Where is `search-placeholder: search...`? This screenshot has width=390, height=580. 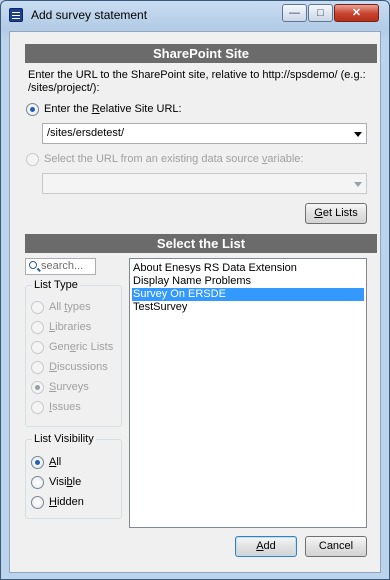 search-placeholder: search... is located at coordinates (62, 266).